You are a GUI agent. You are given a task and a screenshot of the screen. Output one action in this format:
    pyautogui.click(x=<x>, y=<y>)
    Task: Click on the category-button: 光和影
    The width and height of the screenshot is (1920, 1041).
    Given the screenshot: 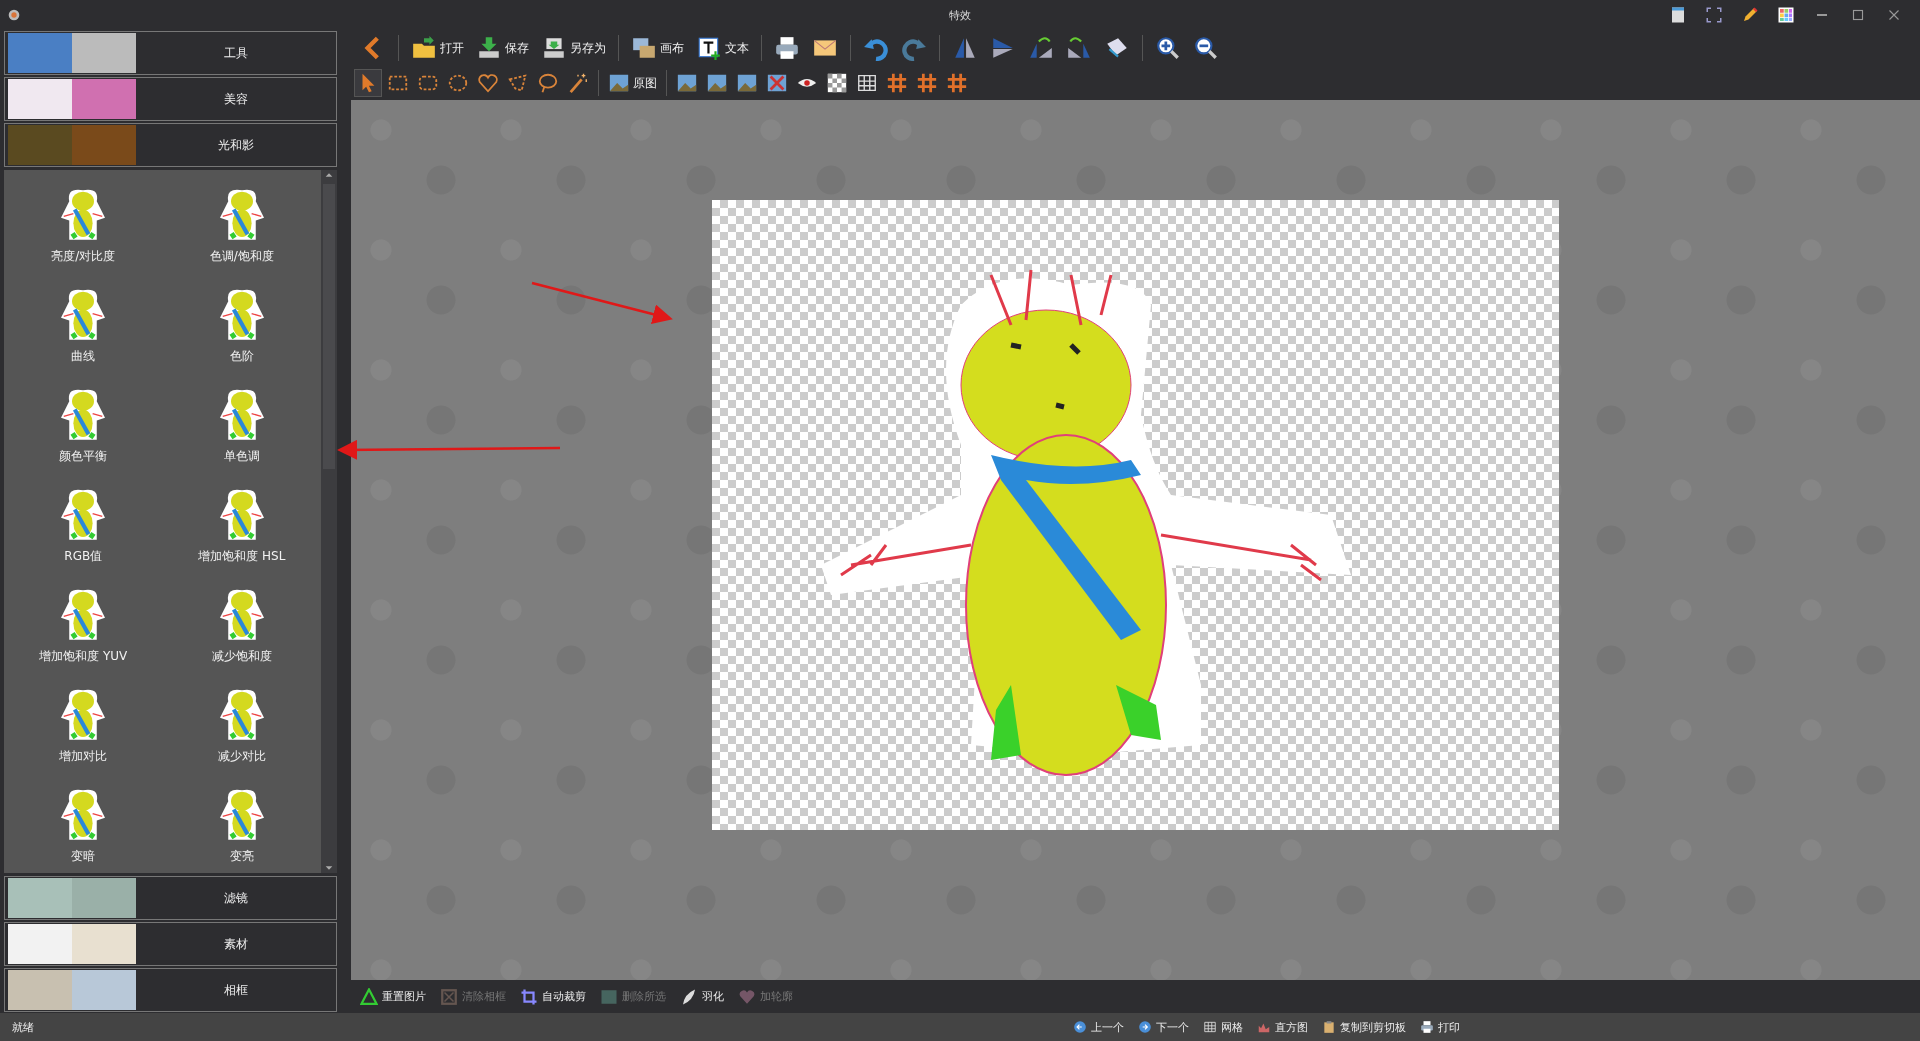 What is the action you would take?
    pyautogui.click(x=170, y=145)
    